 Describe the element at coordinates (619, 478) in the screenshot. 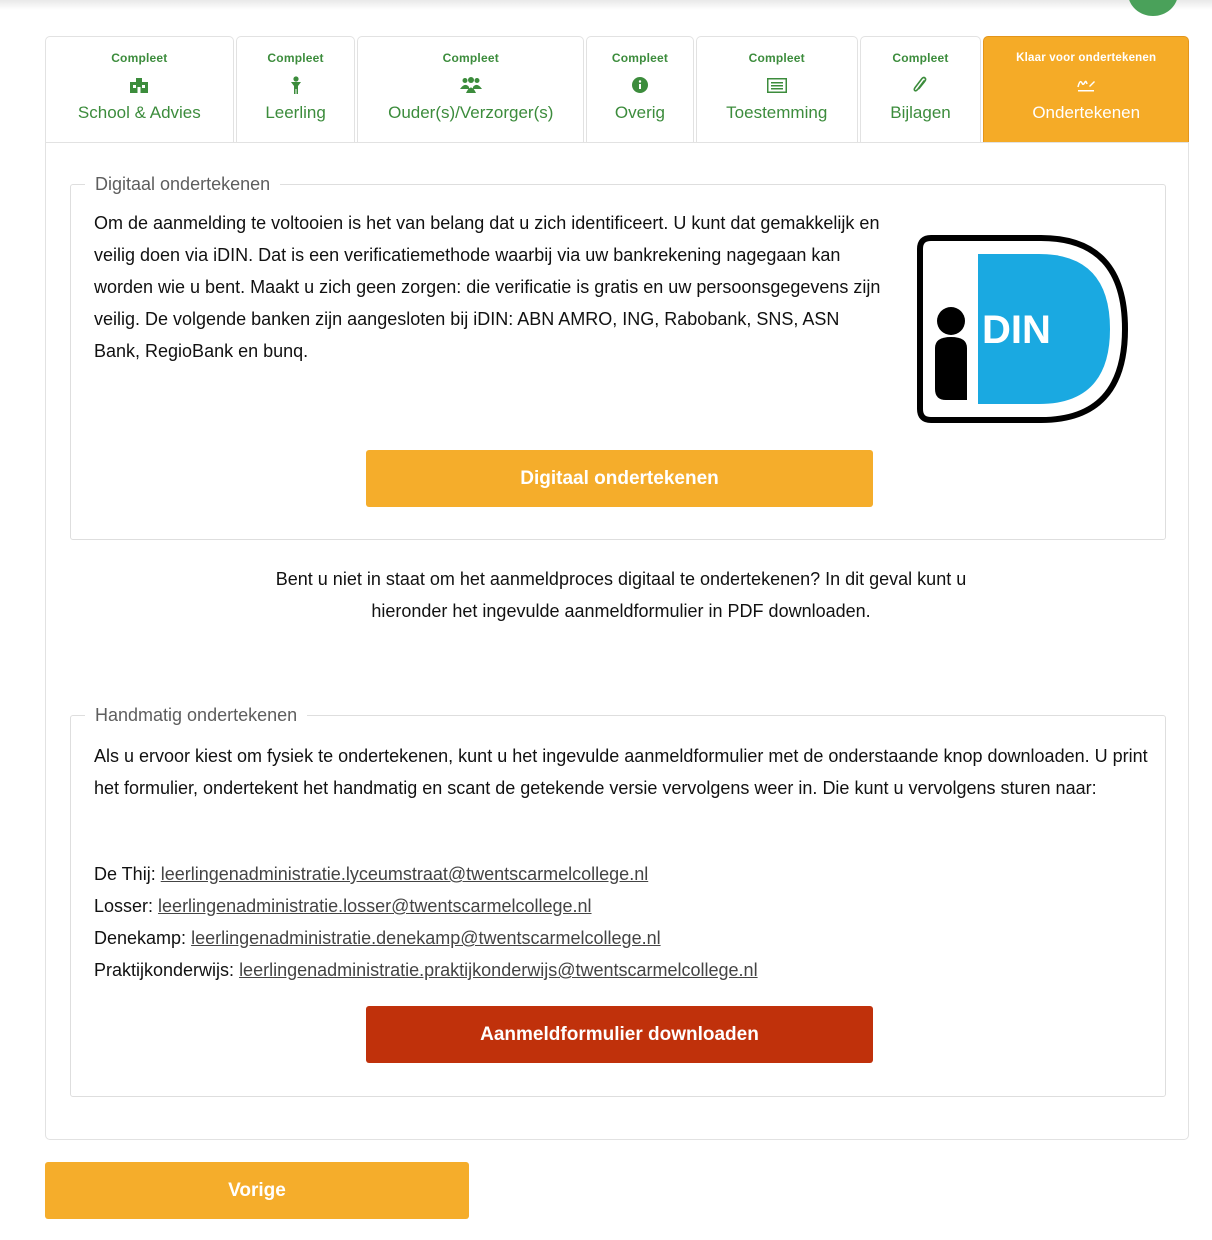

I see `digital-sign-button: Digitaal ondertekenen` at that location.